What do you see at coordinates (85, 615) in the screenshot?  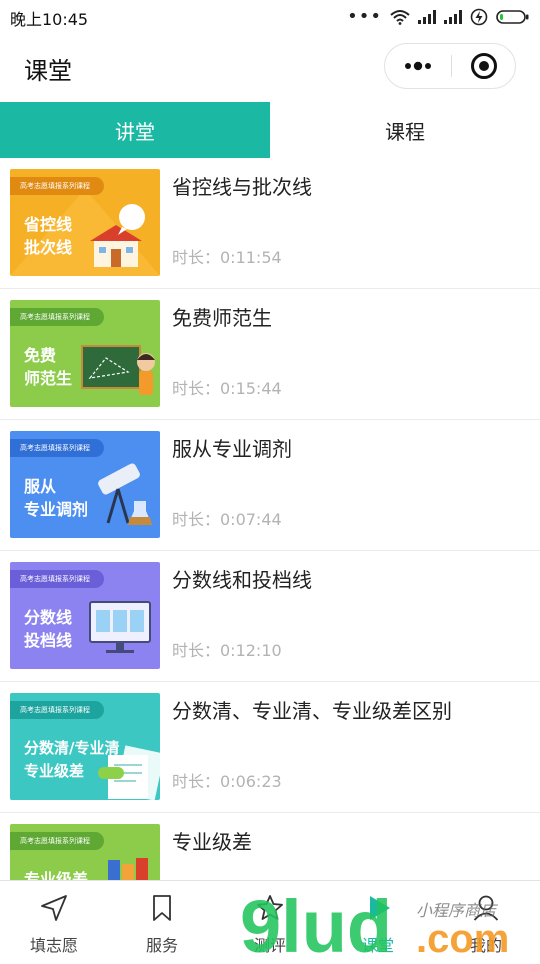 I see `course-thumbnail: 高考志愿填报系列课程 分数线 投档线` at bounding box center [85, 615].